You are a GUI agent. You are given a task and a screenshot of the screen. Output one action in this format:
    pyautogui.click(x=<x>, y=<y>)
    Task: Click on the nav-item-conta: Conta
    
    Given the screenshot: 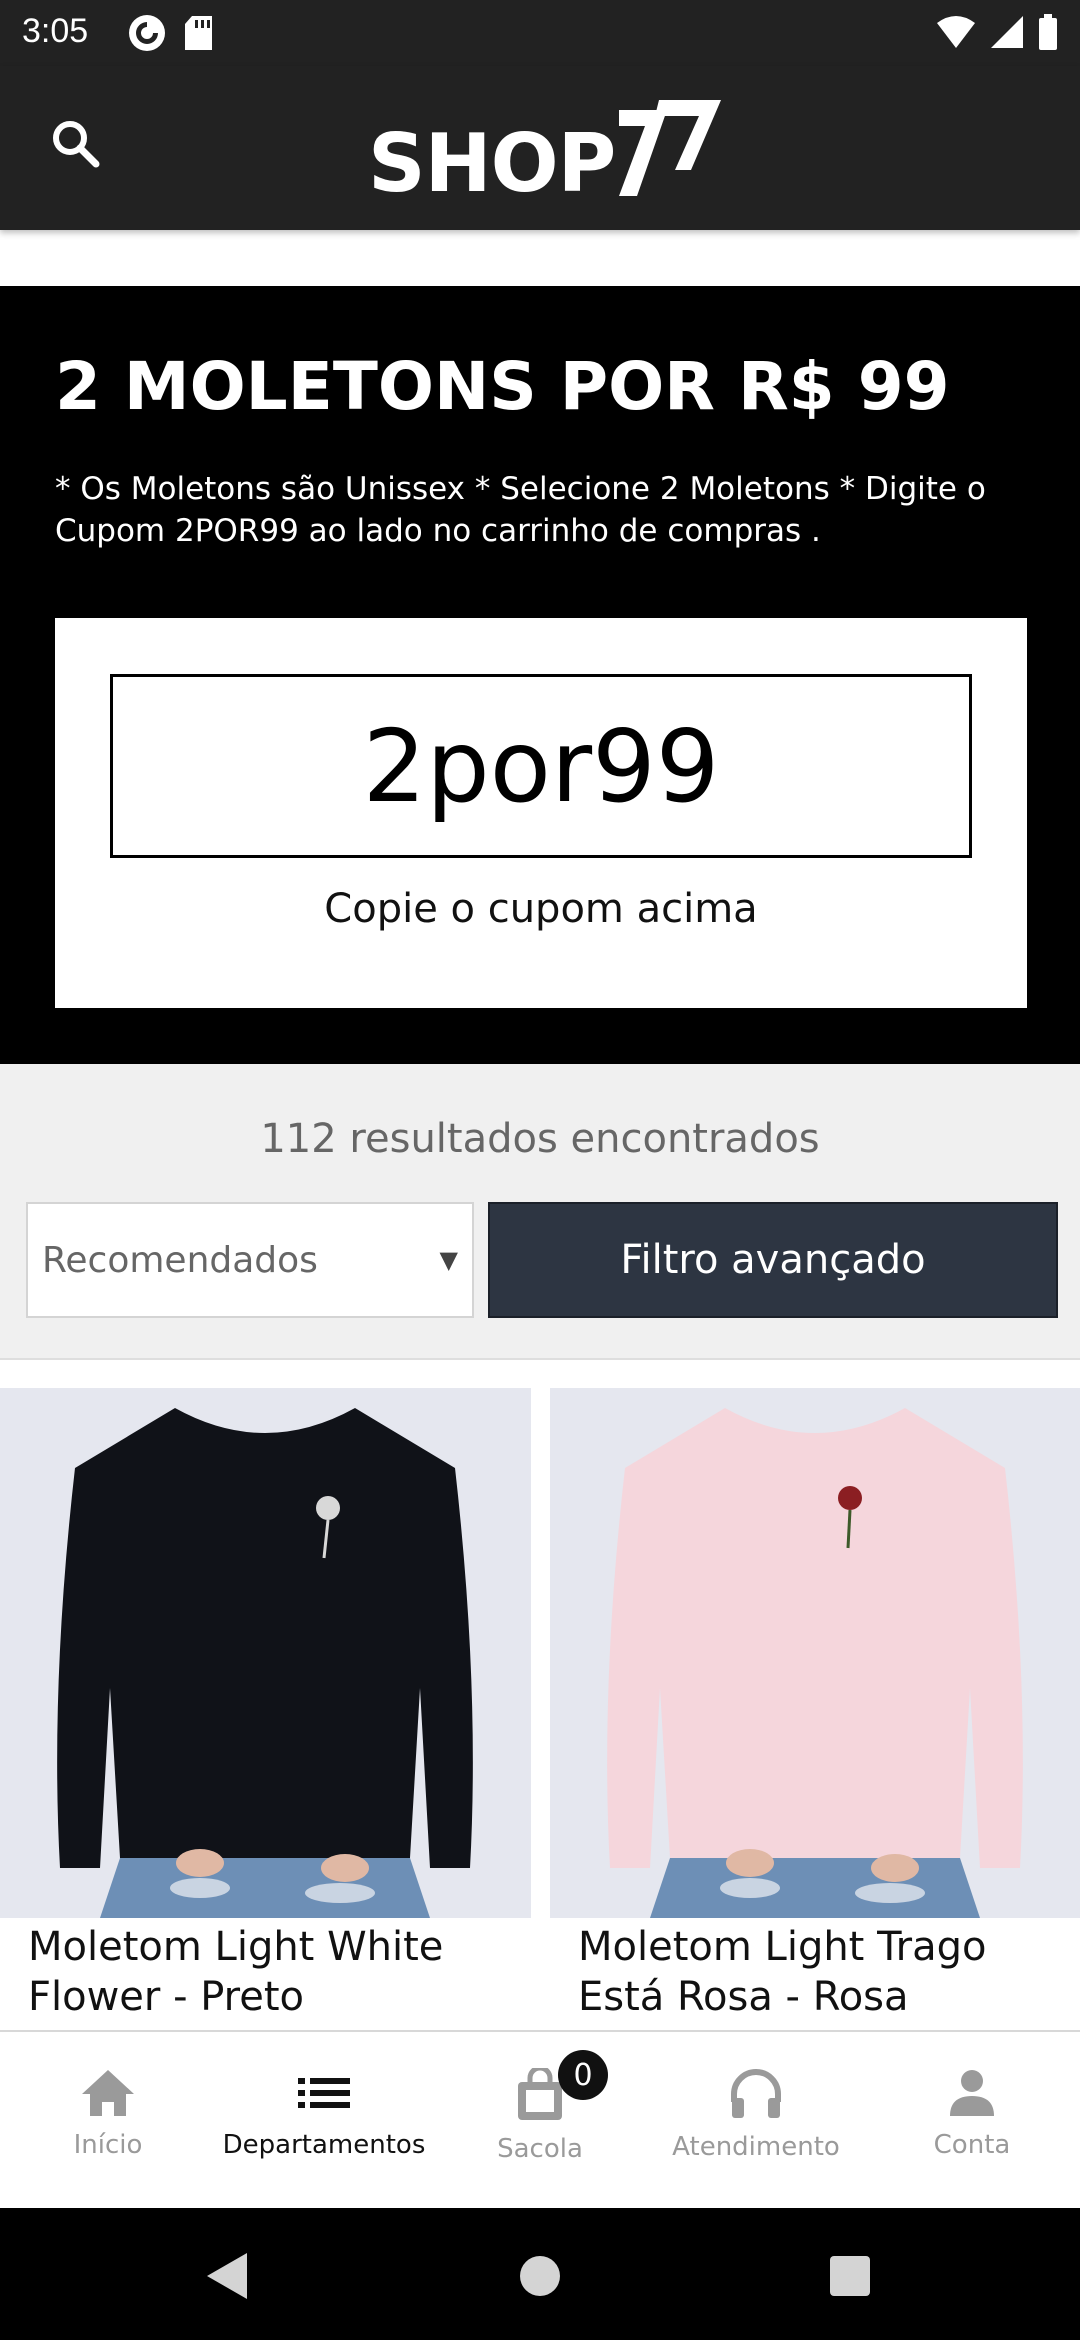 What is the action you would take?
    pyautogui.click(x=972, y=2120)
    